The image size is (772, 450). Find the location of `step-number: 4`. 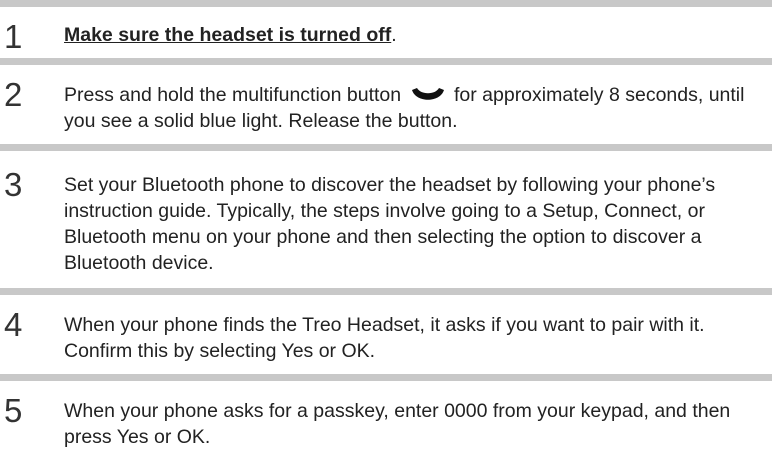

step-number: 4 is located at coordinates (13, 324).